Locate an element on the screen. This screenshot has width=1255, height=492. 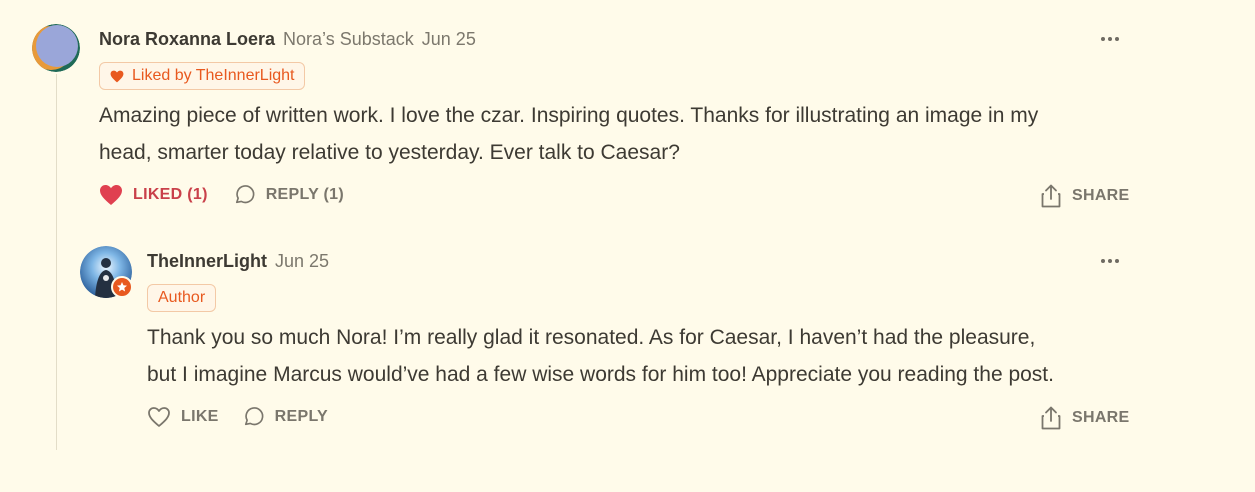
author-badge-label: Author is located at coordinates (182, 297).